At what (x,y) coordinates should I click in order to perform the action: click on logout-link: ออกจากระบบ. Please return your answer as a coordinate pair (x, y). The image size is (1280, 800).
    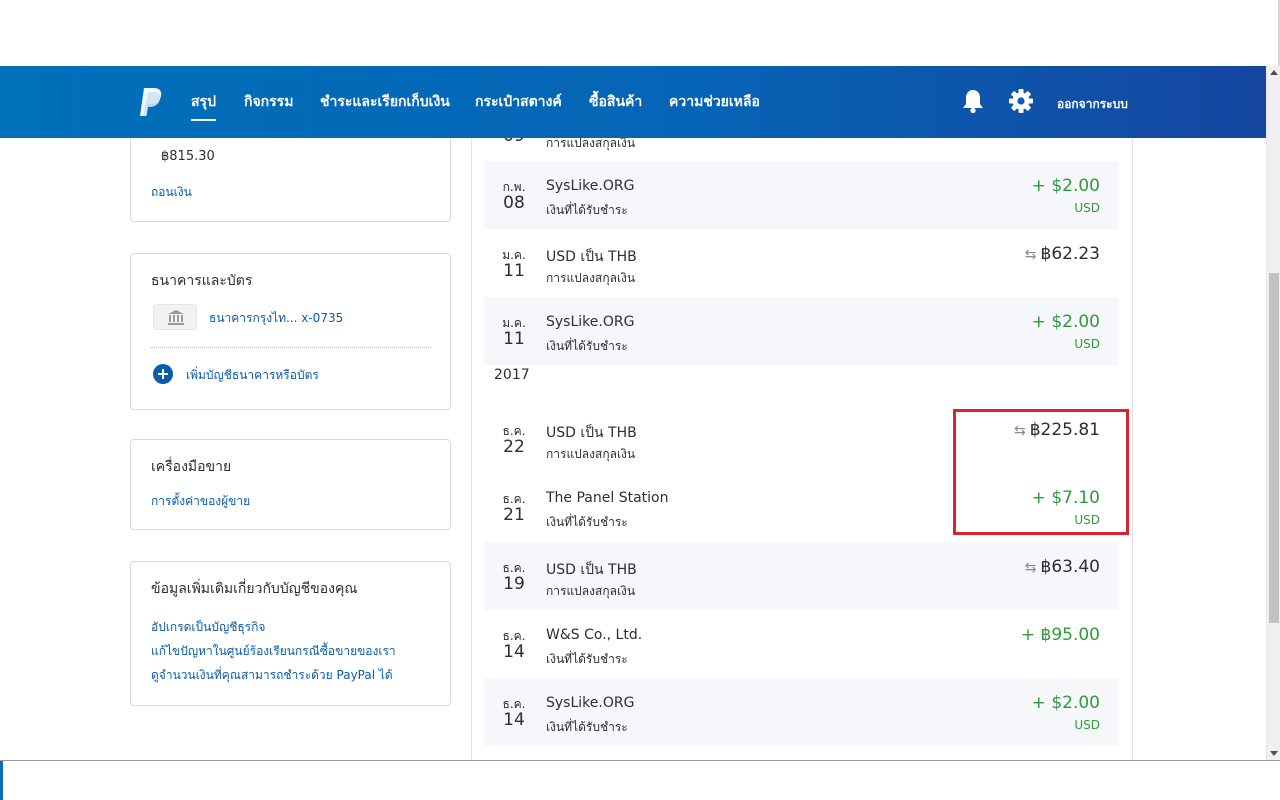
    Looking at the image, I should click on (1092, 104).